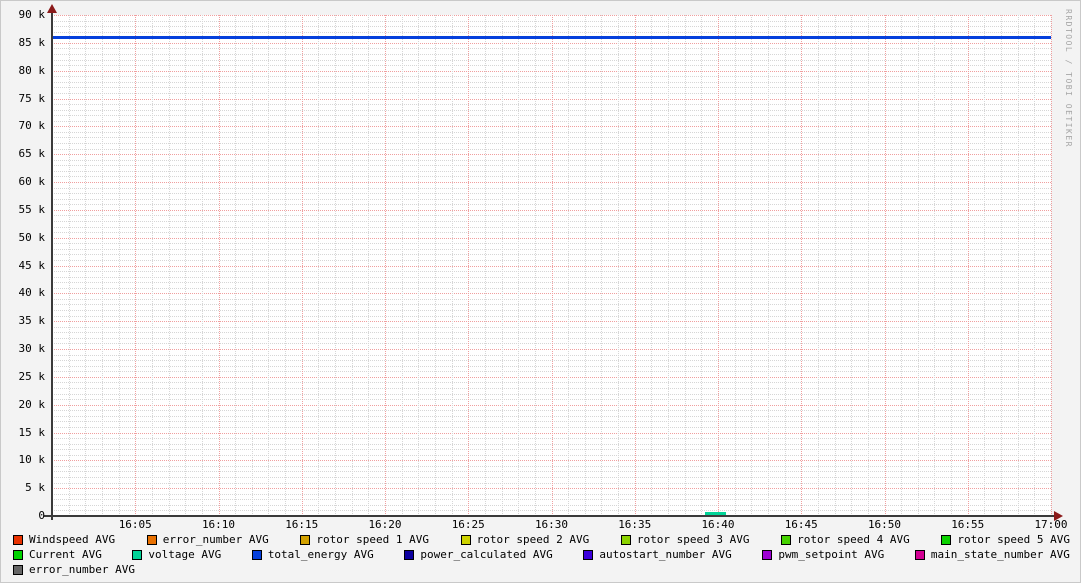 The image size is (1081, 583). I want to click on y-tick-label: 75 k, so click(32, 98).